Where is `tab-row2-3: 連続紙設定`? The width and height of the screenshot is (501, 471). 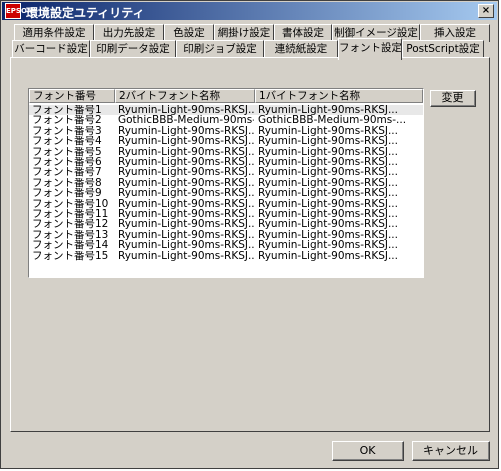 tab-row2-3: 連続紙設定 is located at coordinates (301, 49).